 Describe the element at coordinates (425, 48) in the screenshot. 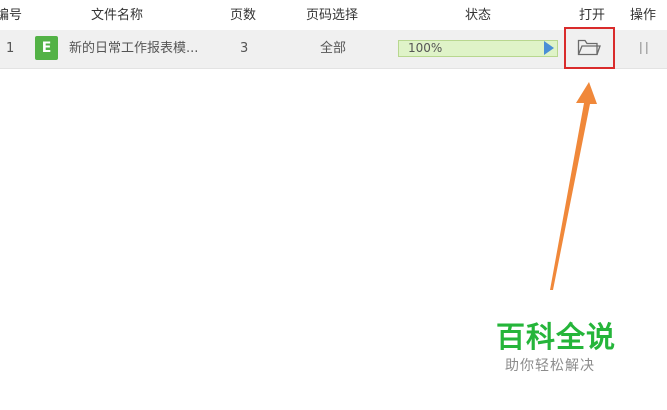

I see `progress-label: 100%` at that location.